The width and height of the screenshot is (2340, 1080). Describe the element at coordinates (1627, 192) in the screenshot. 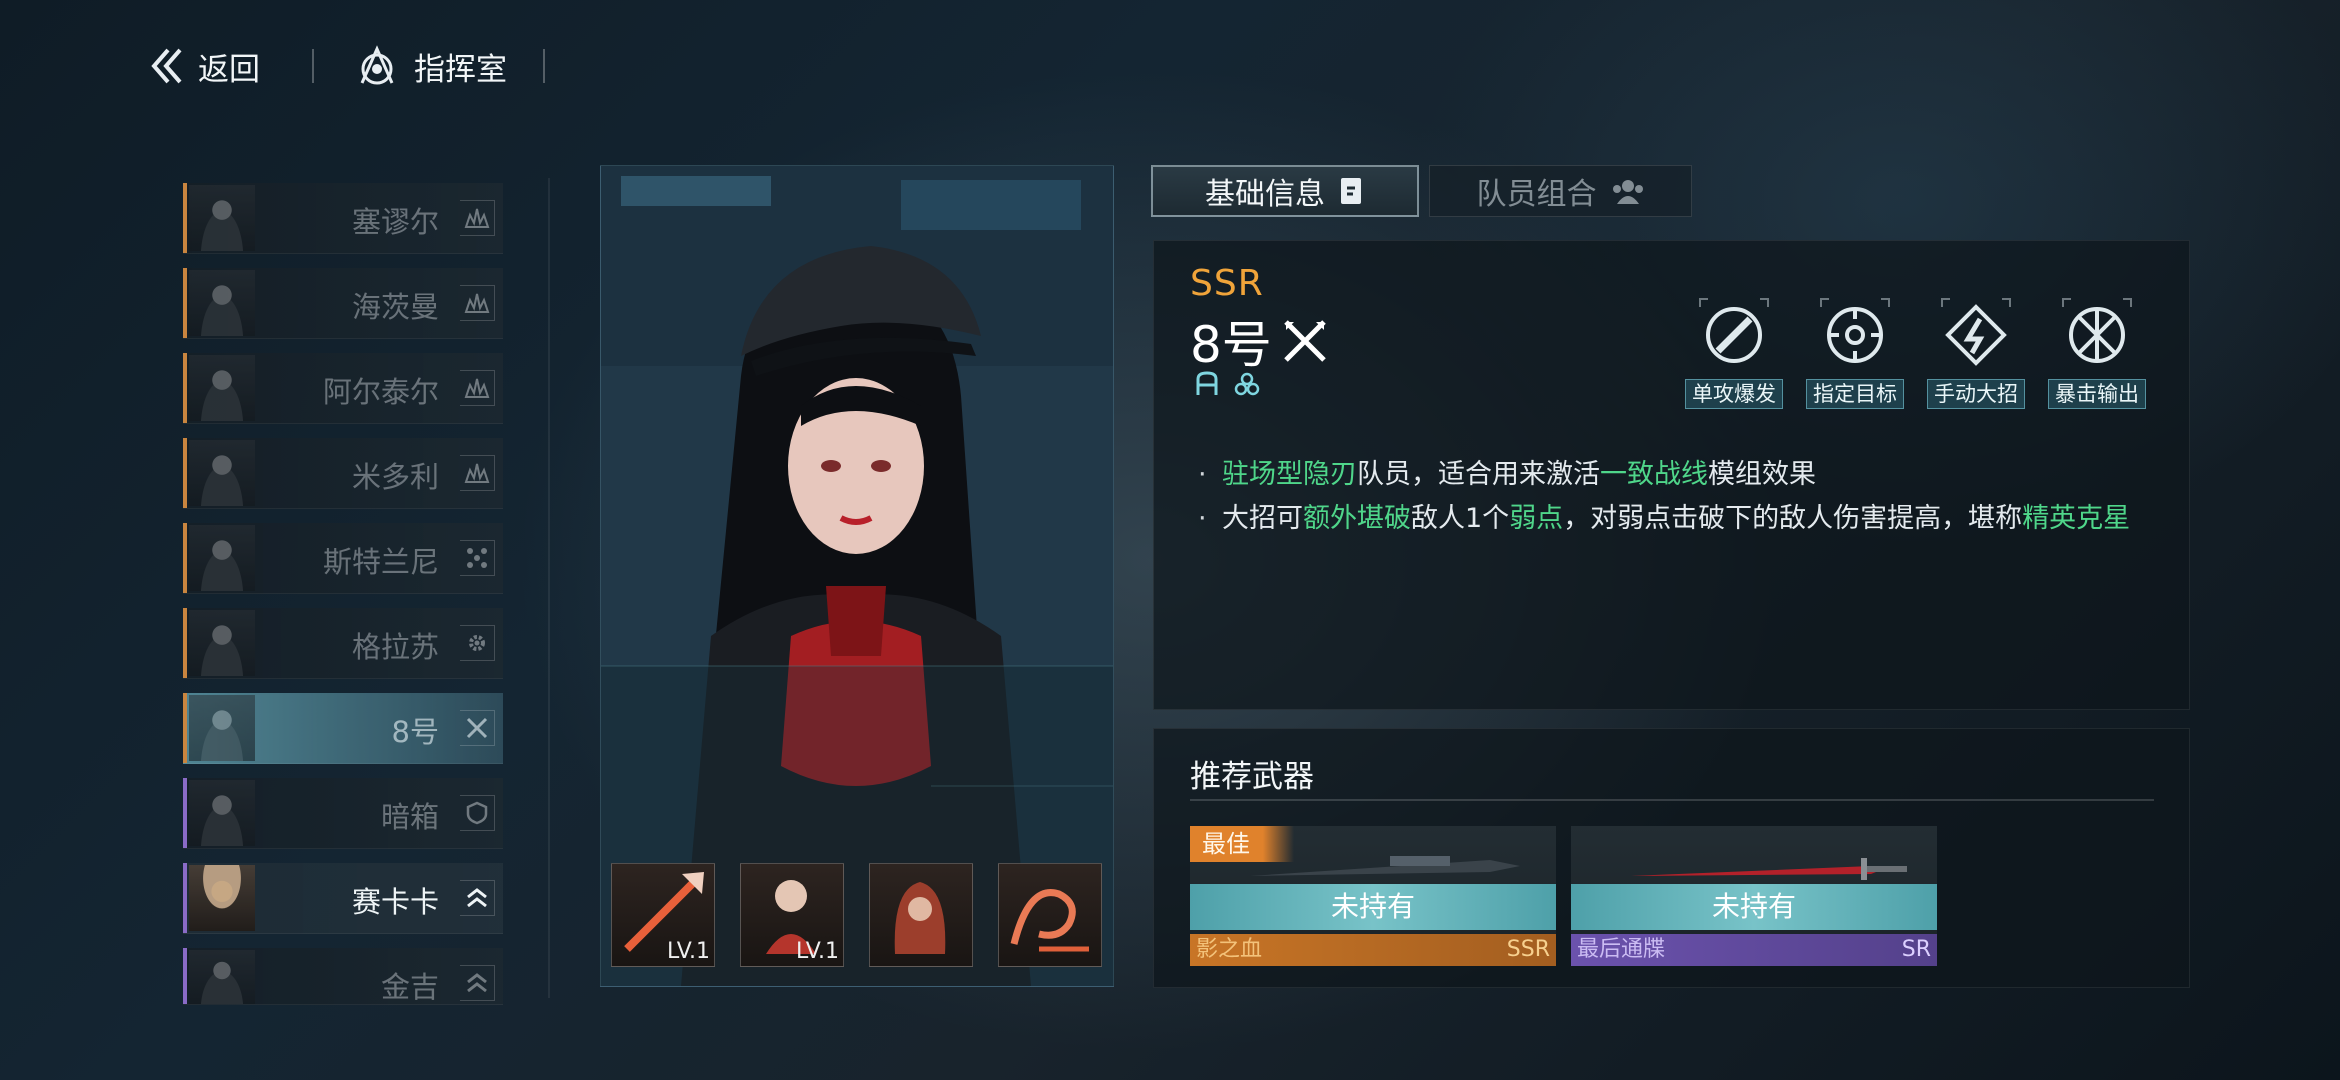

I see `team-icon` at that location.